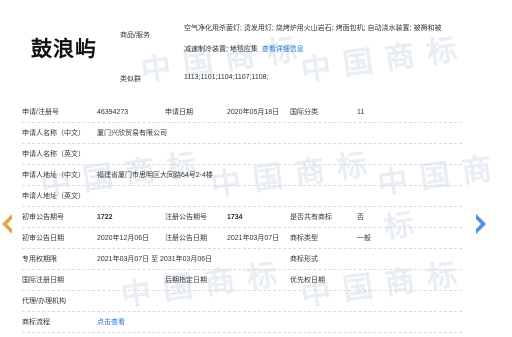 The height and width of the screenshot is (337, 512). Describe the element at coordinates (132, 133) in the screenshot. I see `applicant-cn-value: 厦门兴欣贸易有限公司` at that location.